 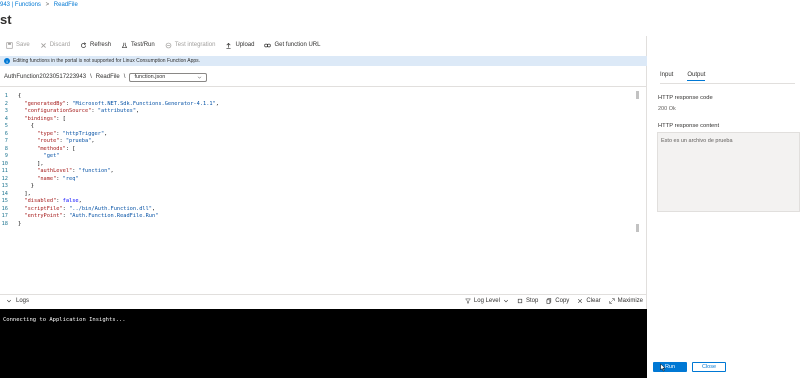 I want to click on logs-title: Logs, so click(x=23, y=300).